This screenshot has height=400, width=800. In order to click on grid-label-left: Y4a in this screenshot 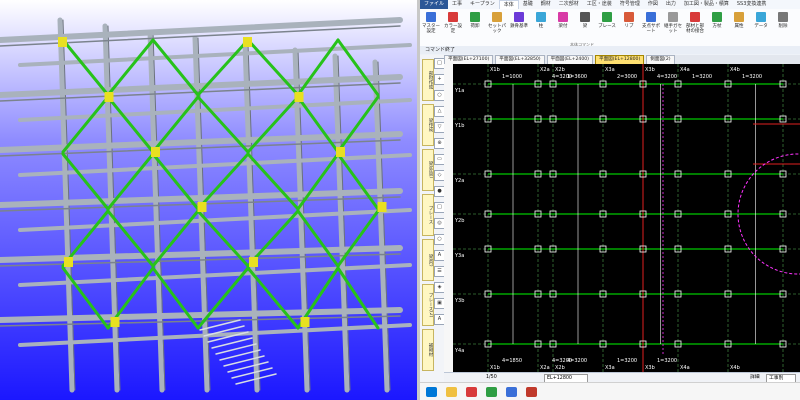, I will do `click(459, 351)`.